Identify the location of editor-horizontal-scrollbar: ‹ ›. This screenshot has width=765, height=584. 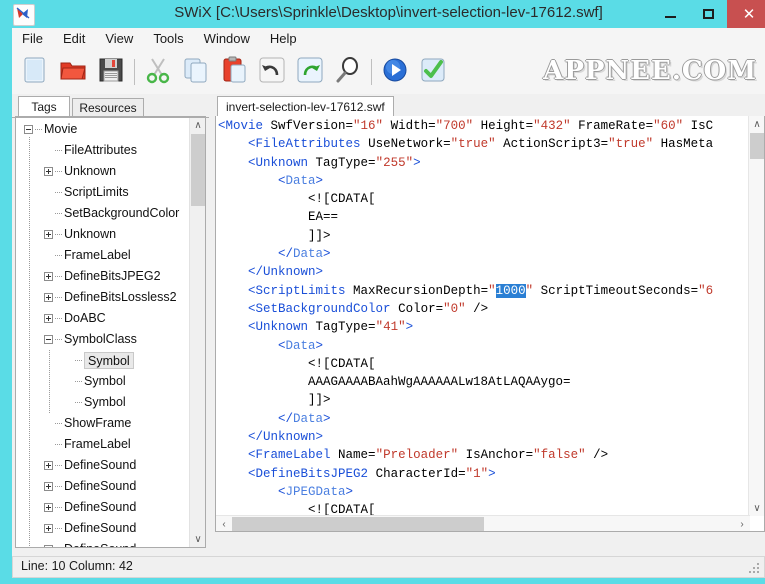
(483, 523).